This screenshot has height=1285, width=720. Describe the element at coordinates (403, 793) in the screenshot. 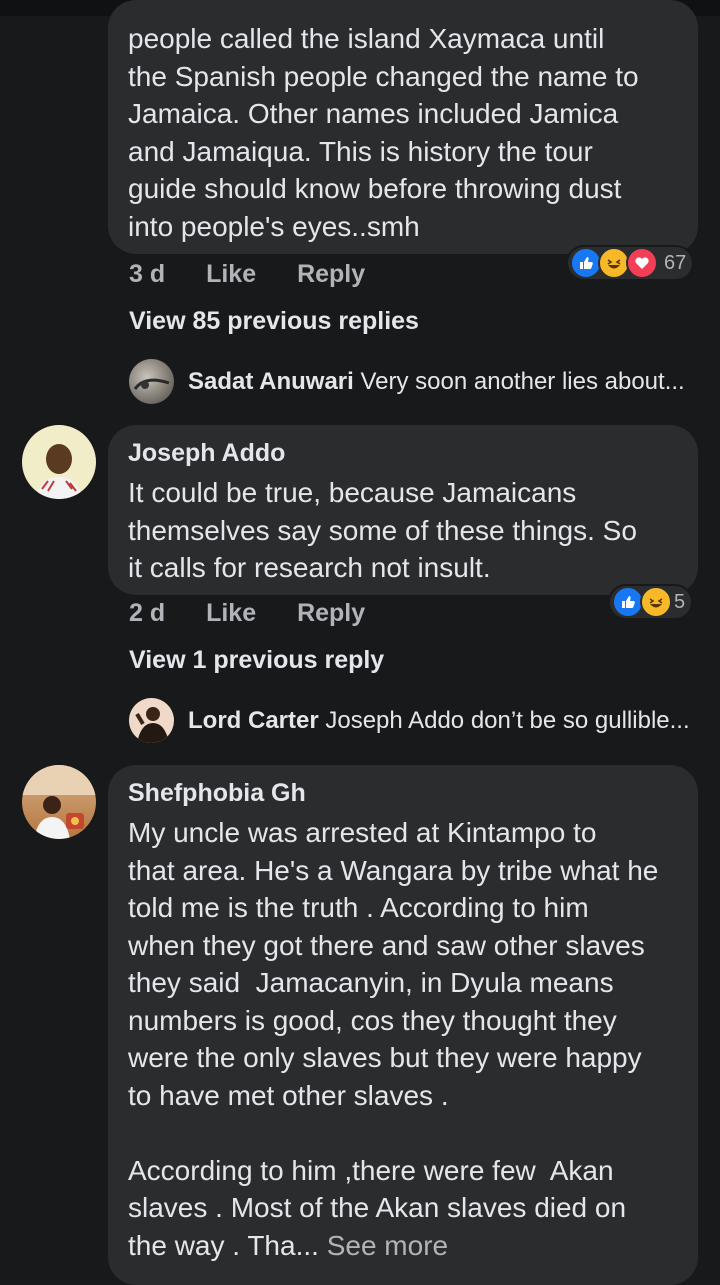

I see `comment-author: Shefphobia Gh` at that location.